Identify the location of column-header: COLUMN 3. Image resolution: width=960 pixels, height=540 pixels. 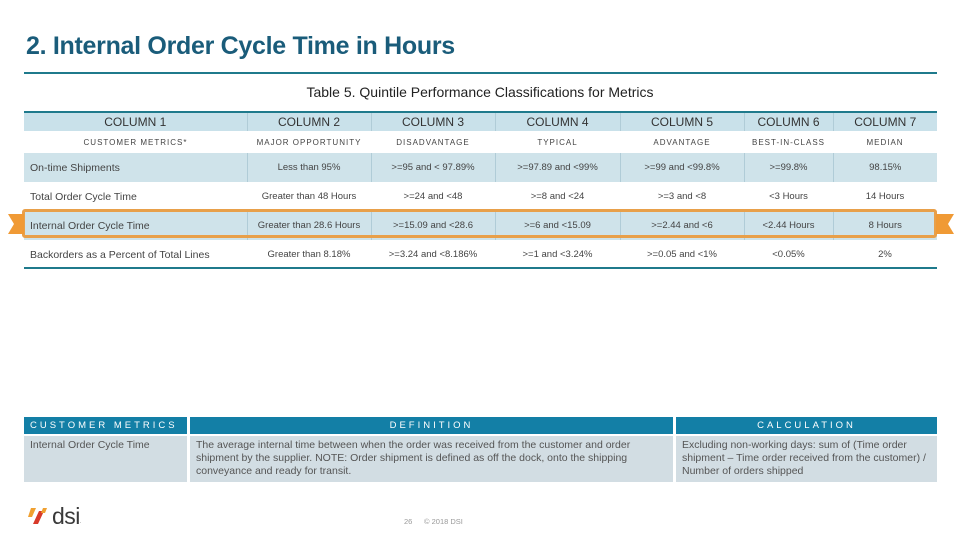
(432, 122).